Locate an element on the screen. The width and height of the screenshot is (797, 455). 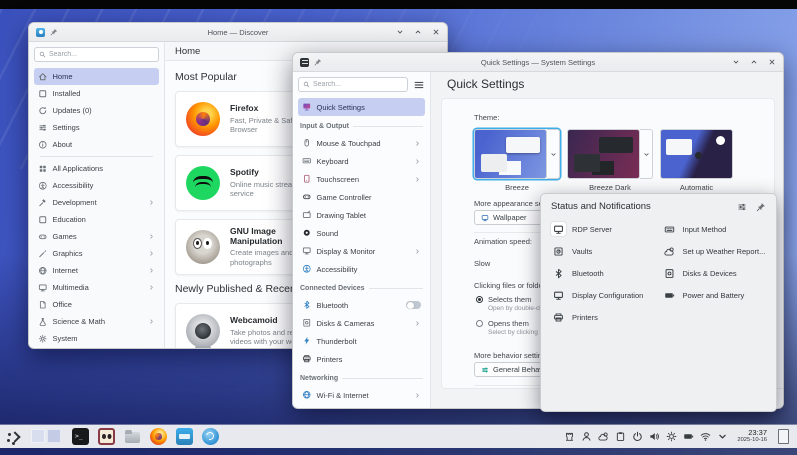
status-item: Disks & Devices is located at coordinates (716, 273).